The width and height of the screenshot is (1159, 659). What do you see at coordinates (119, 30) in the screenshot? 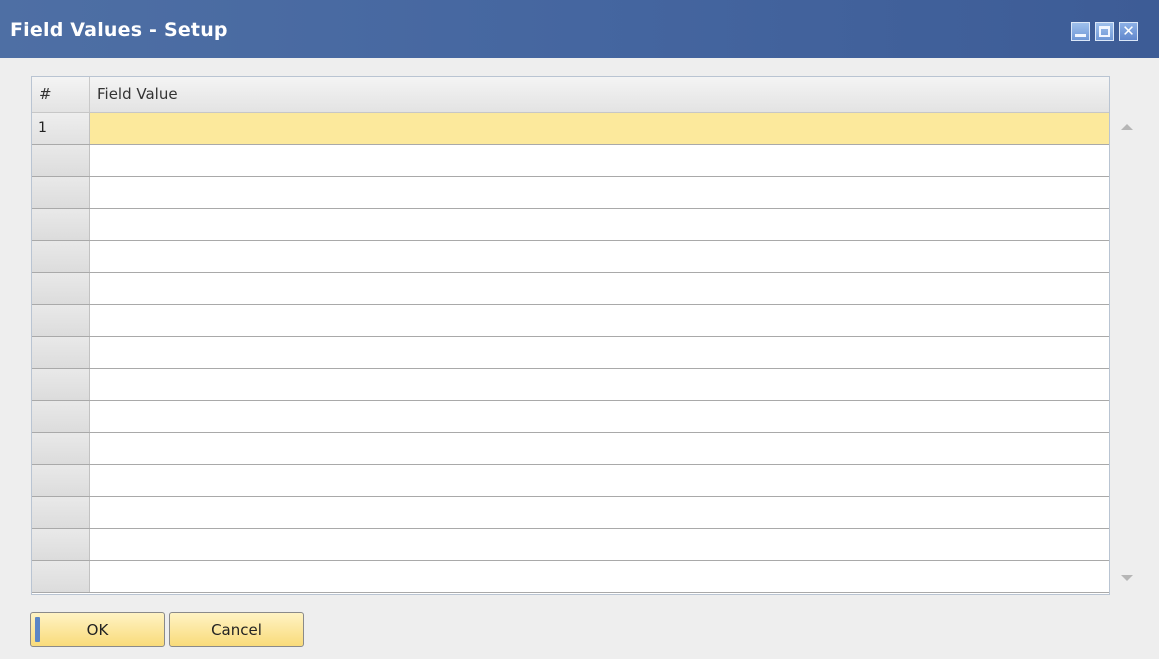
I see `window-title: Field Values - Setup` at bounding box center [119, 30].